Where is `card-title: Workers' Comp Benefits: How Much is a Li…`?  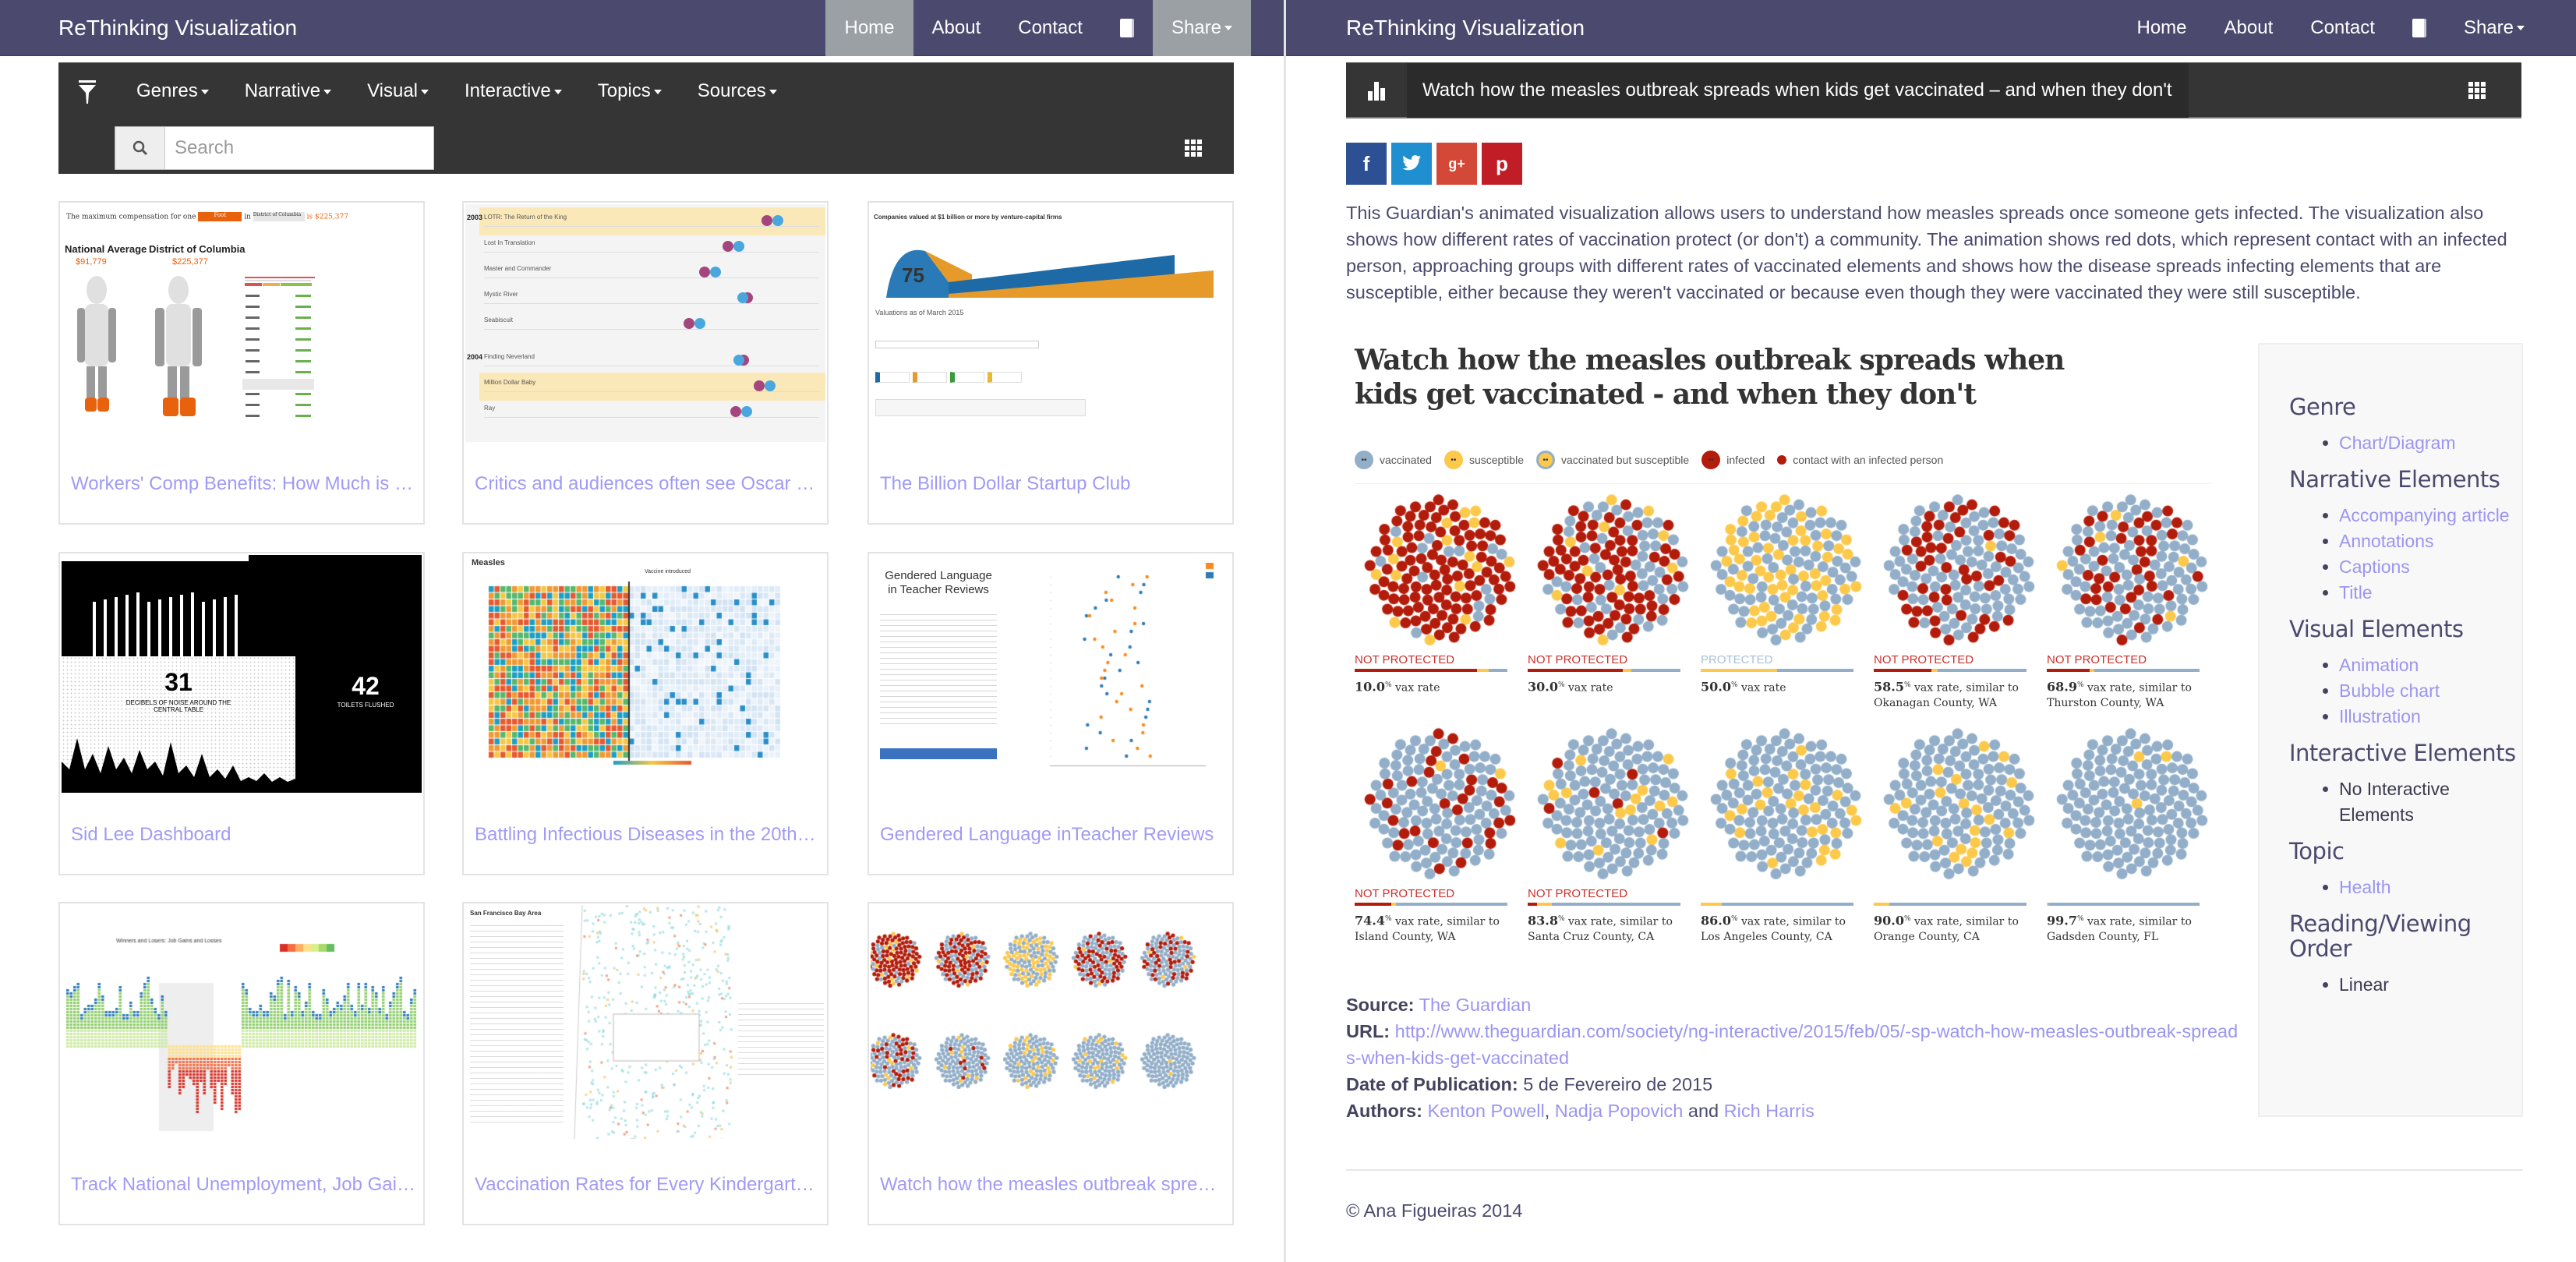
card-title: Workers' Comp Benefits: How Much is a Li… is located at coordinates (243, 484).